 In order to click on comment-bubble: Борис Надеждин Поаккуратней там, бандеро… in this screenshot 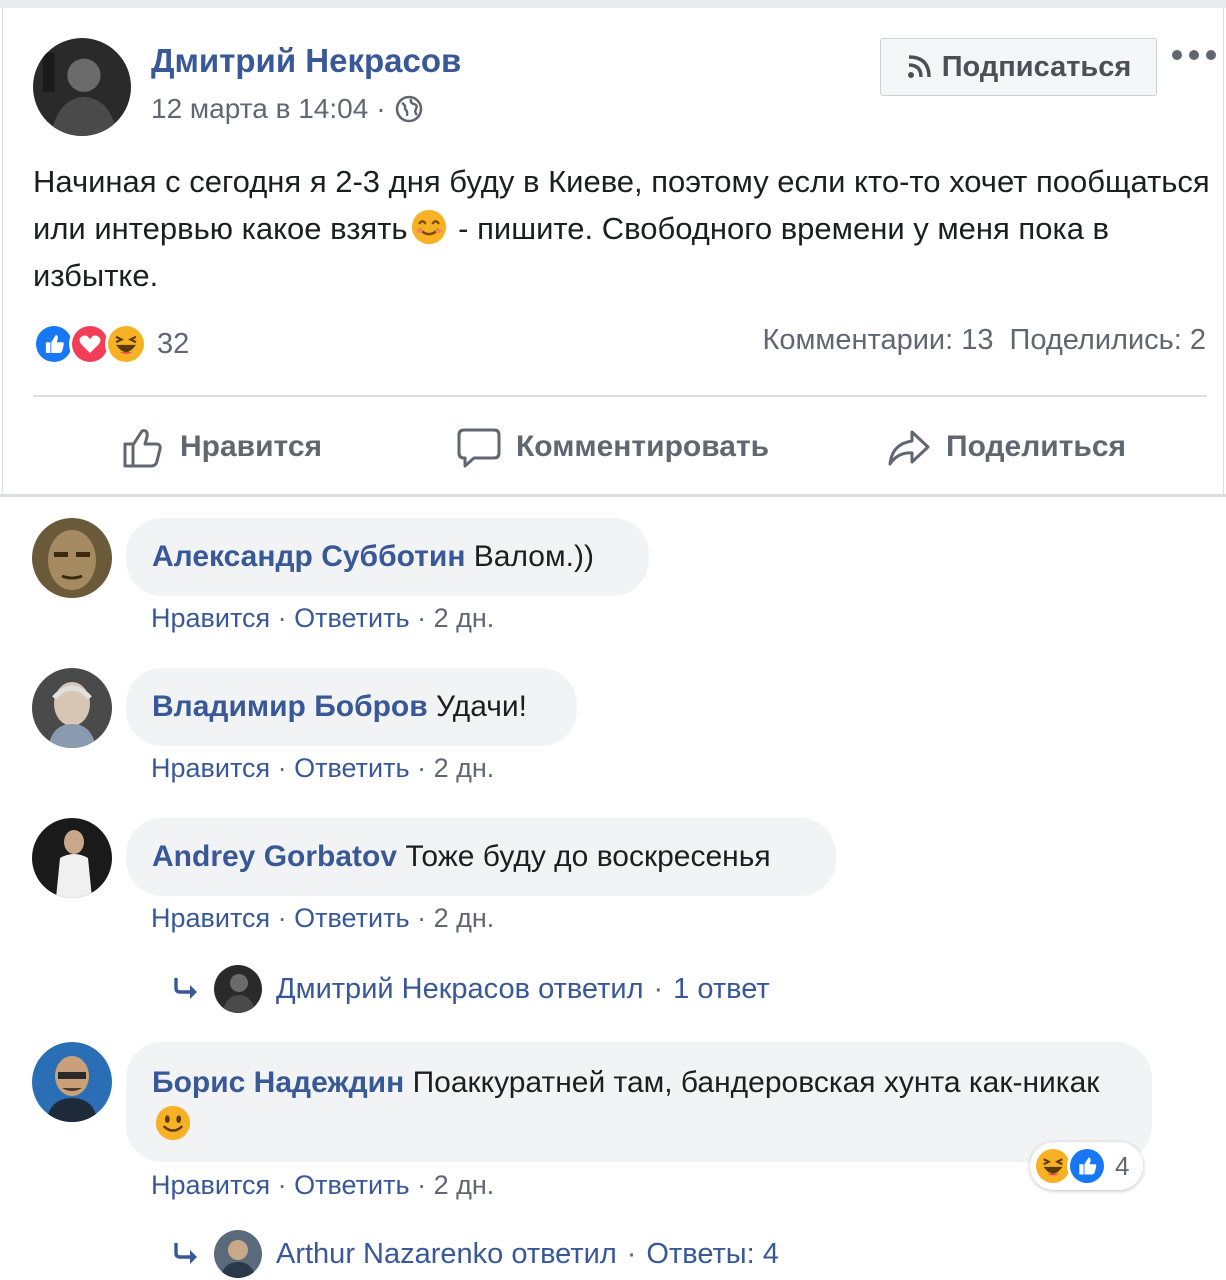, I will do `click(639, 1102)`.